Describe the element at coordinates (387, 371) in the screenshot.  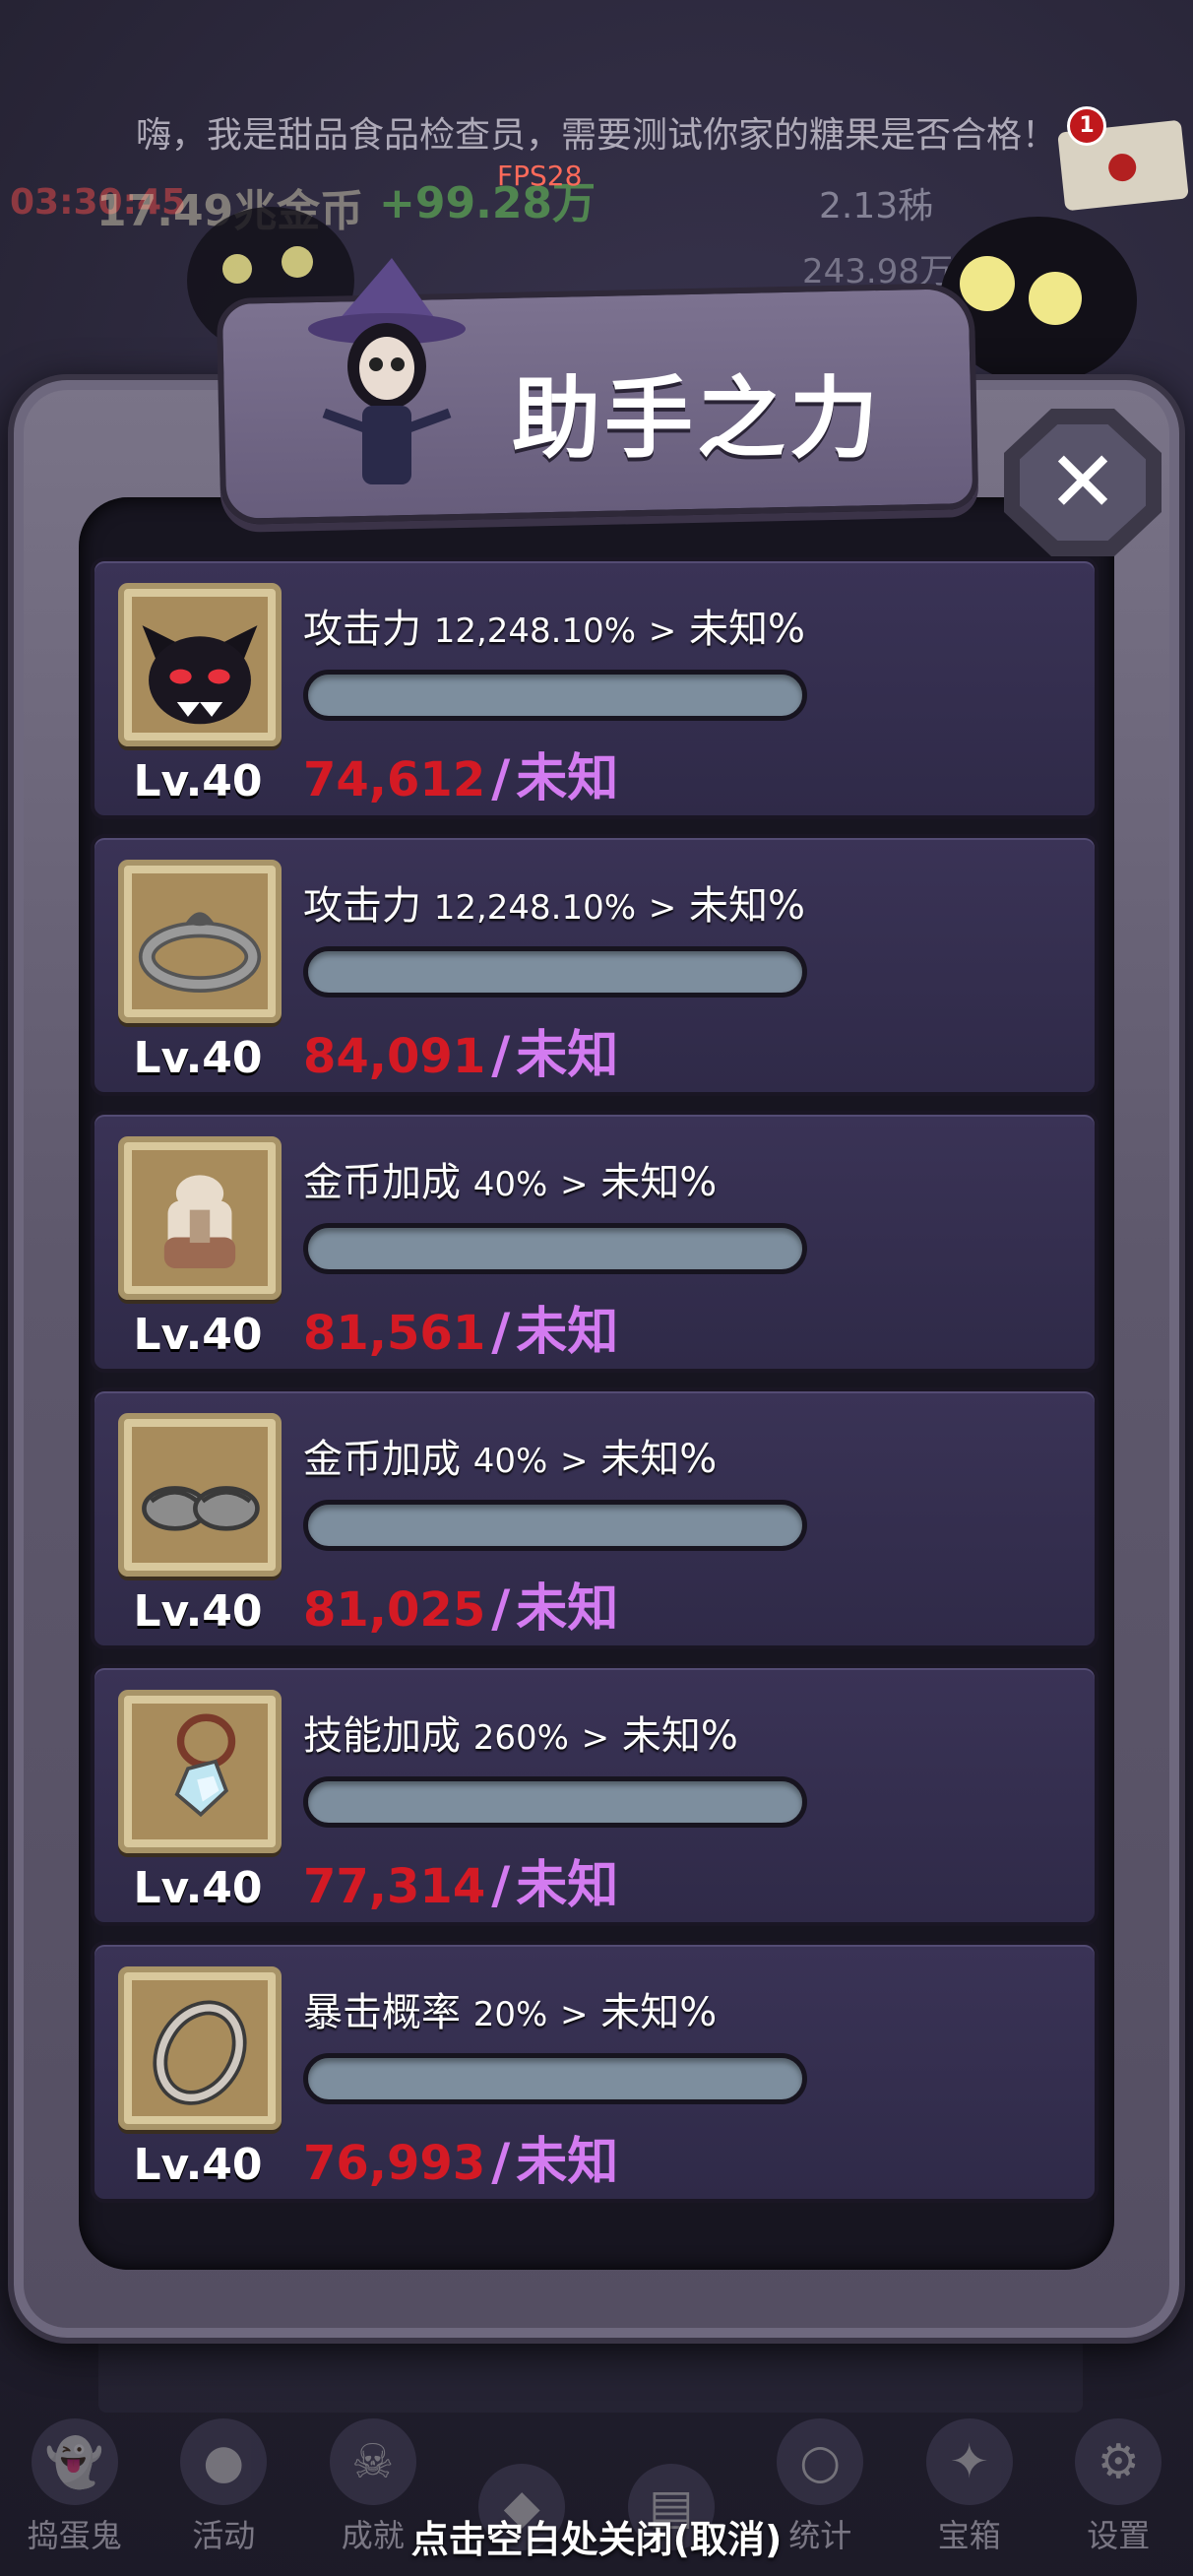
I see `witch-mascot` at that location.